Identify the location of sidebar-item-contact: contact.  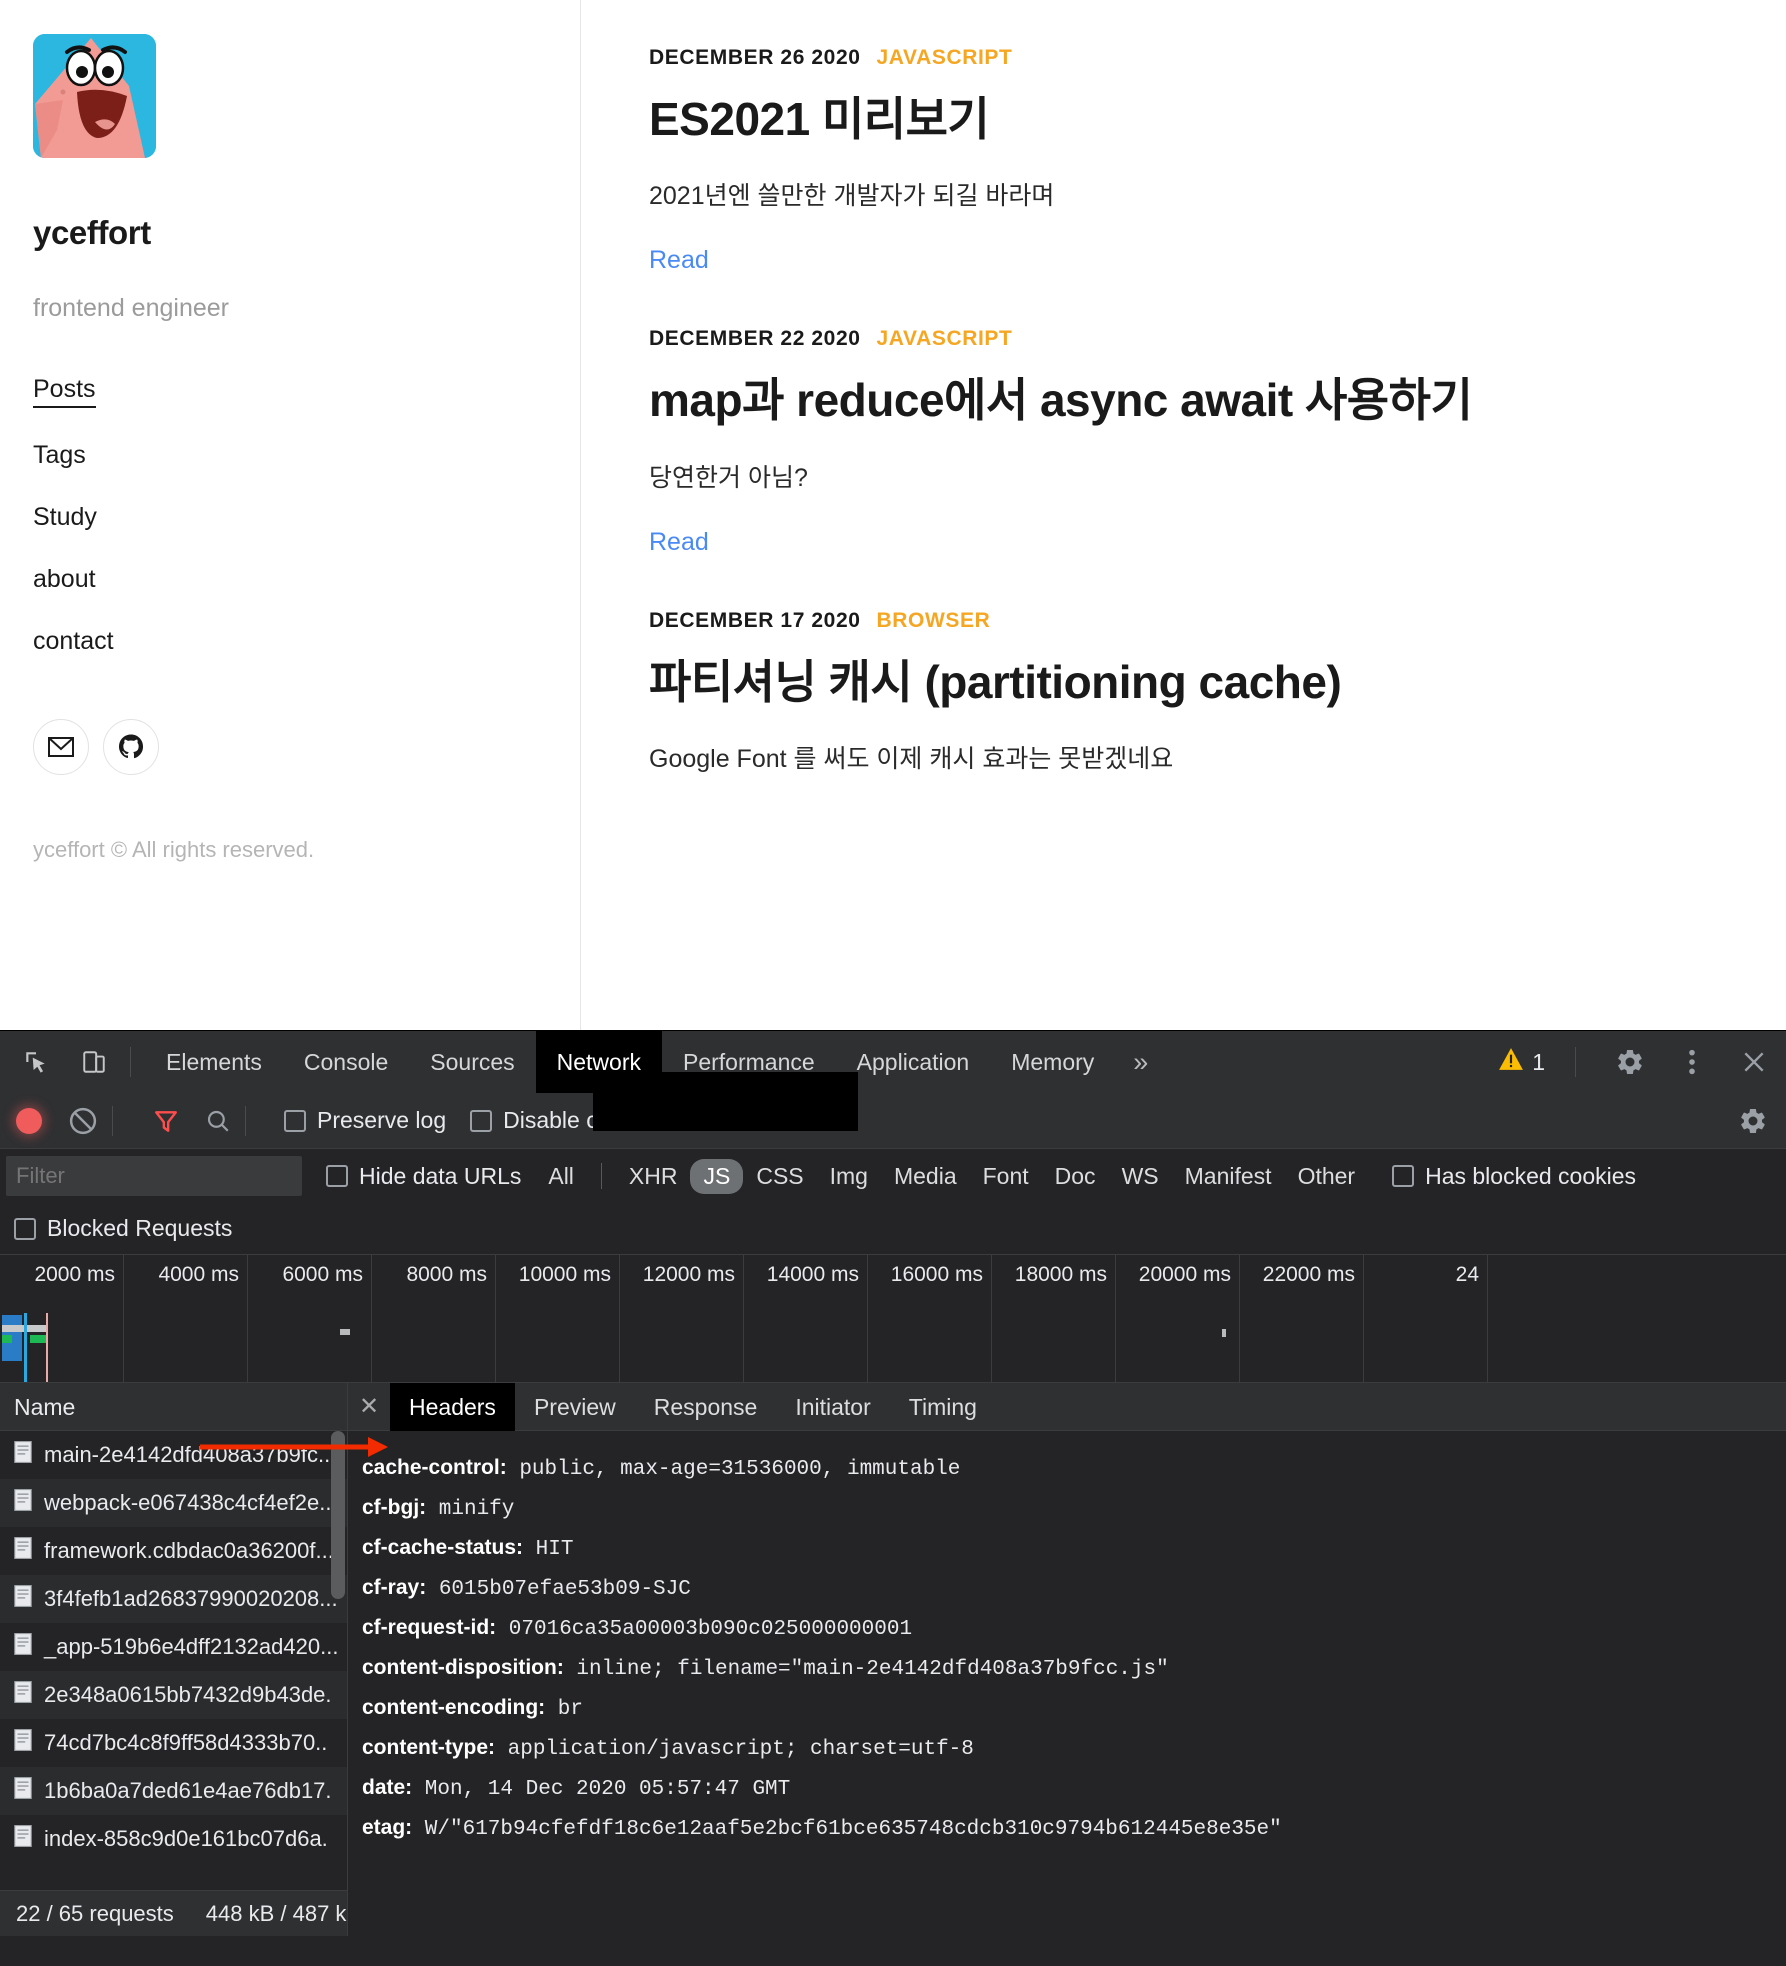
(73, 641).